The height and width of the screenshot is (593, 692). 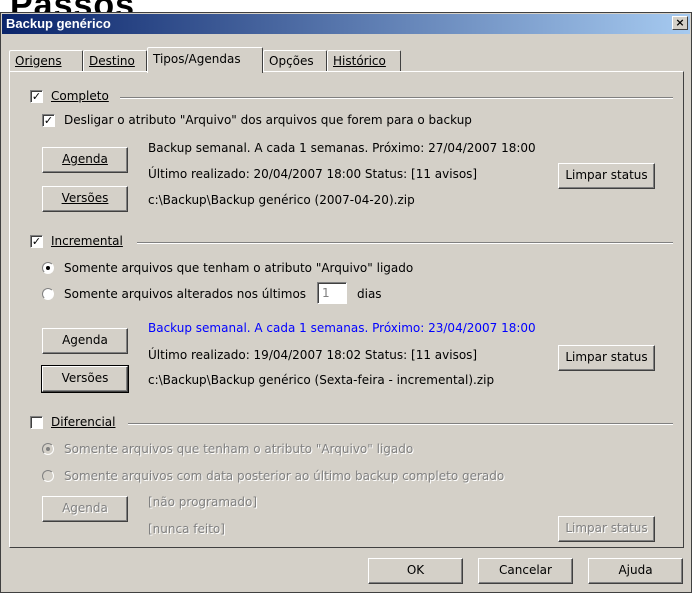 I want to click on completo-agenda-button: Agenda, so click(x=85, y=160).